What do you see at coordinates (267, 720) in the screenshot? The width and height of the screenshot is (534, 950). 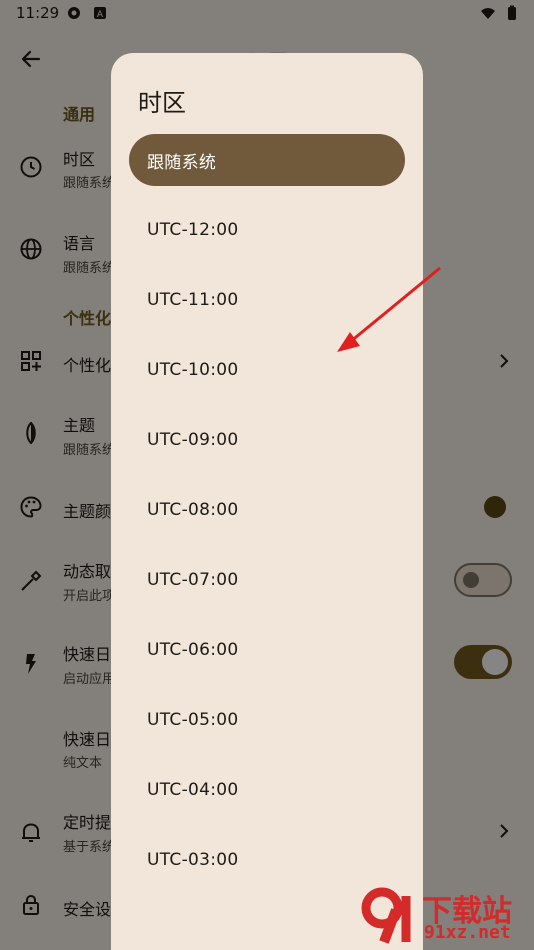 I see `timezone-option: UTC-05:00` at bounding box center [267, 720].